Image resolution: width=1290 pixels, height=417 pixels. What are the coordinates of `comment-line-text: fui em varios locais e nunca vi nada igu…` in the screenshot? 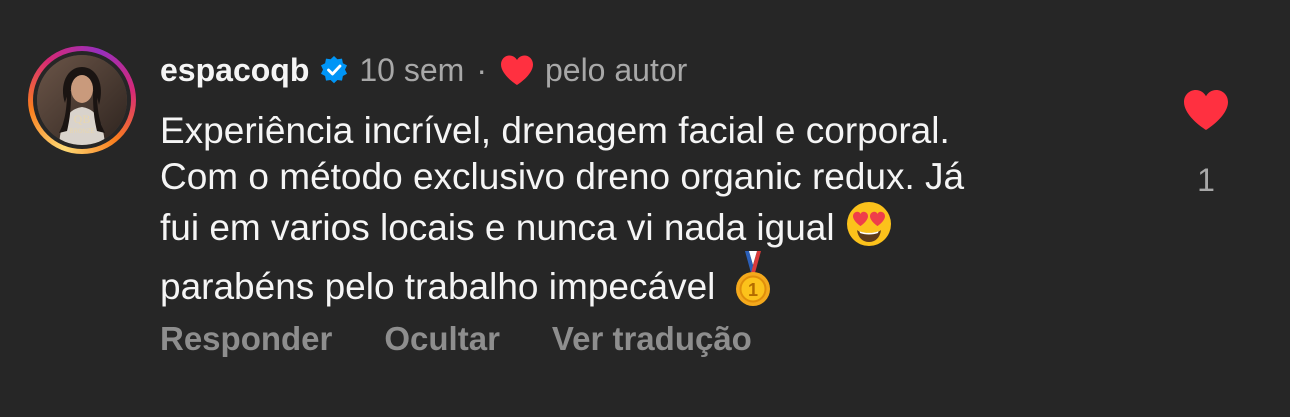 It's located at (497, 227).